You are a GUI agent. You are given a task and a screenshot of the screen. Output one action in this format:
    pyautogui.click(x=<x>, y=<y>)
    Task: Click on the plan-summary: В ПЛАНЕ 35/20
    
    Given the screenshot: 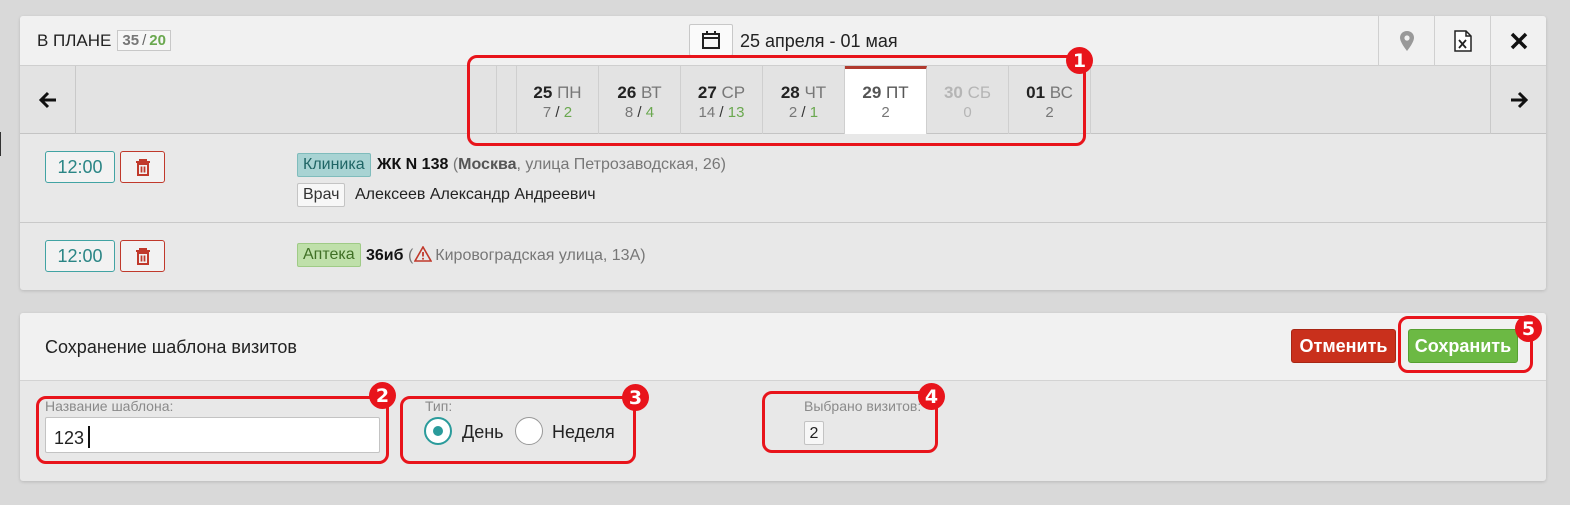 What is the action you would take?
    pyautogui.click(x=104, y=40)
    